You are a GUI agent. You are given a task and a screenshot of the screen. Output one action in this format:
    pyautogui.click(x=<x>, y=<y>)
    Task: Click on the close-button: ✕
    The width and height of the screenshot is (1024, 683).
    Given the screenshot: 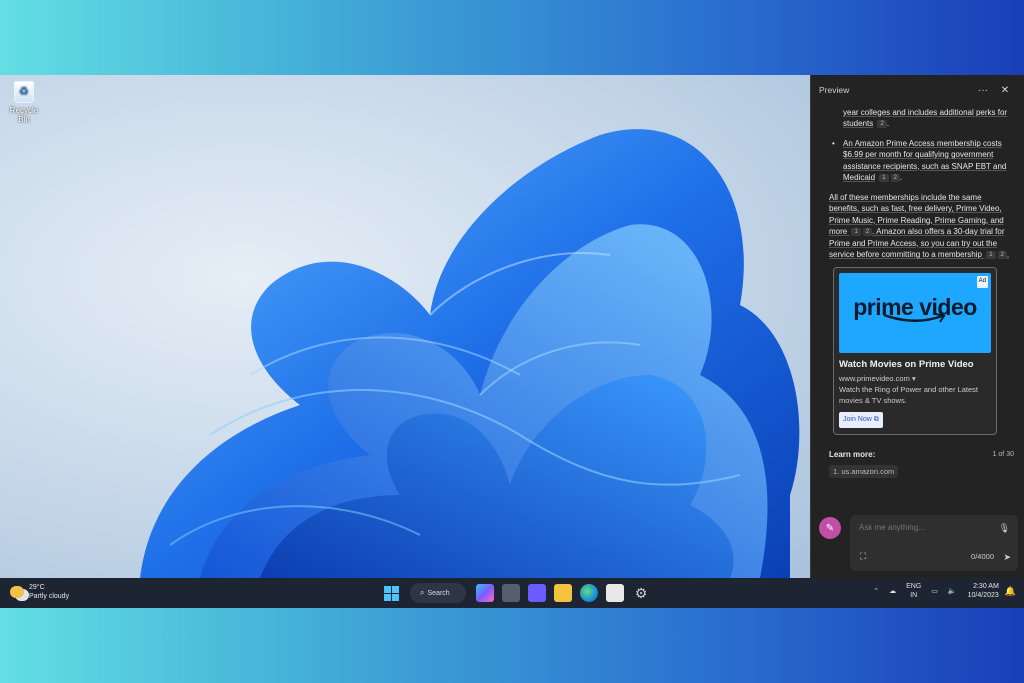 What is the action you would take?
    pyautogui.click(x=1005, y=90)
    